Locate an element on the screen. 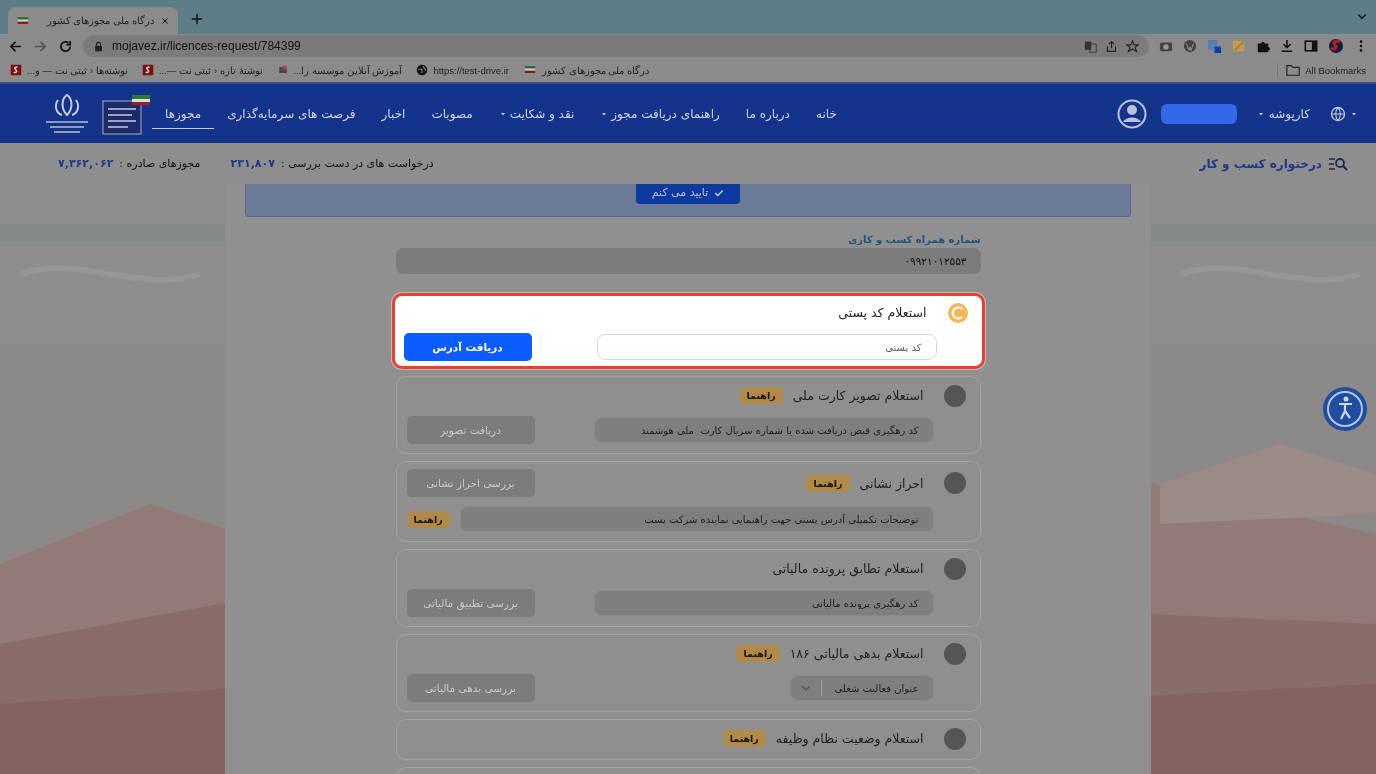 This screenshot has width=1376, height=774. ministry-logo is located at coordinates (127, 113).